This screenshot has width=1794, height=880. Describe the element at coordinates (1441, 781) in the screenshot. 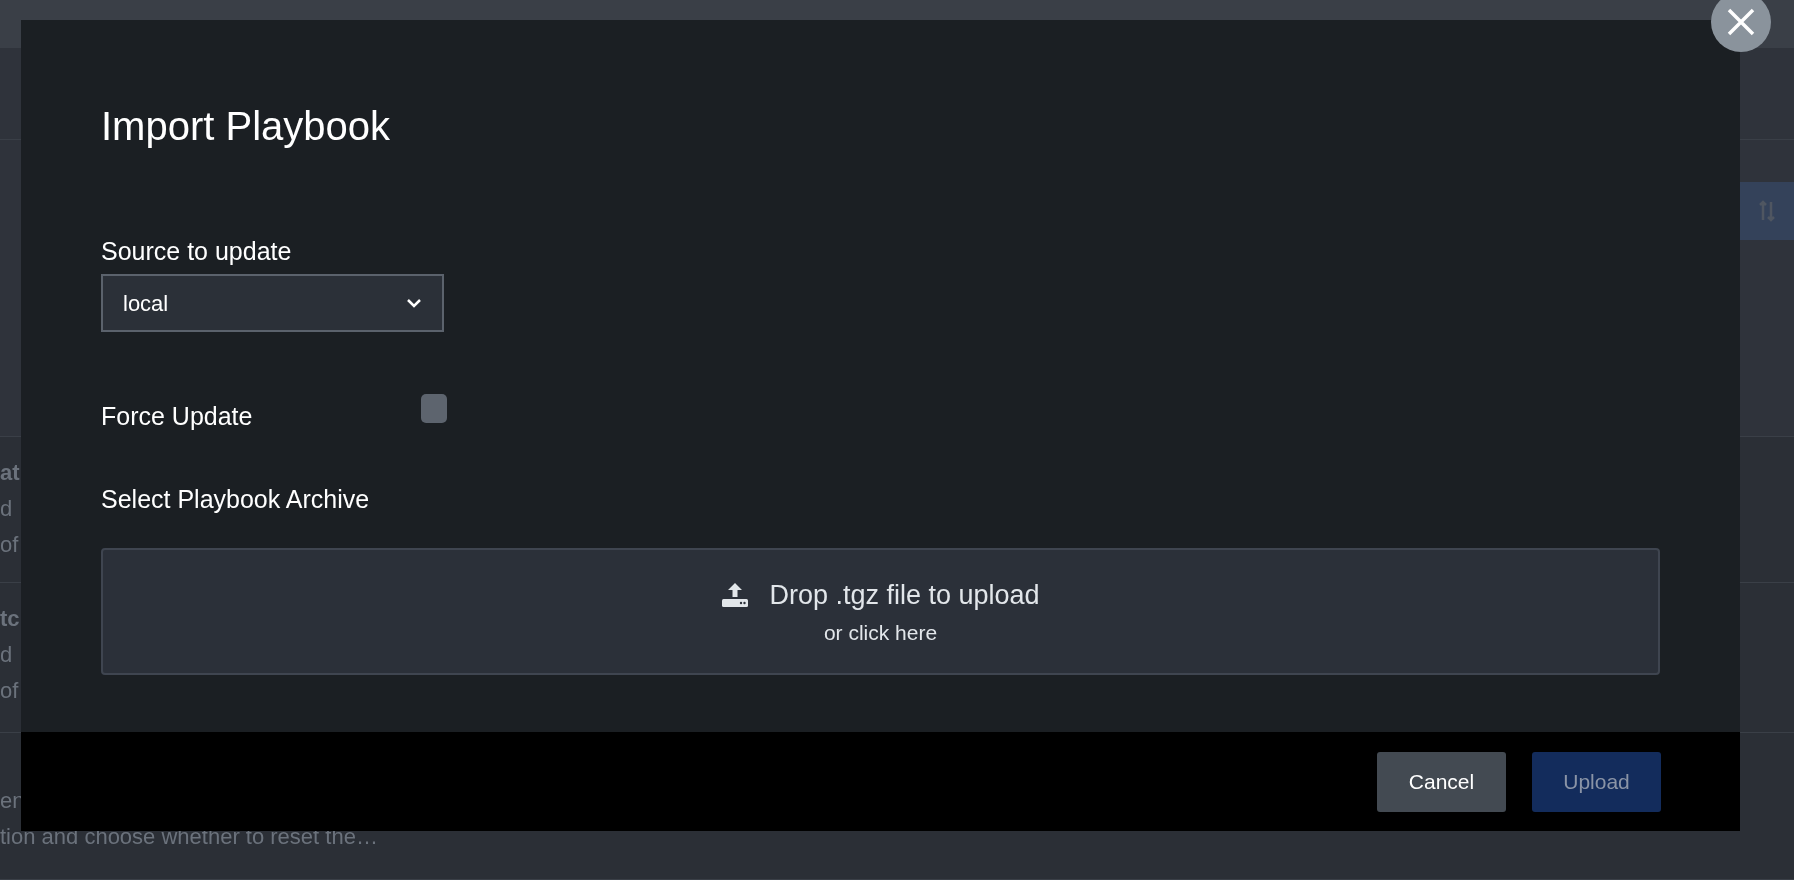

I see `cancel-button: Cancel` at that location.